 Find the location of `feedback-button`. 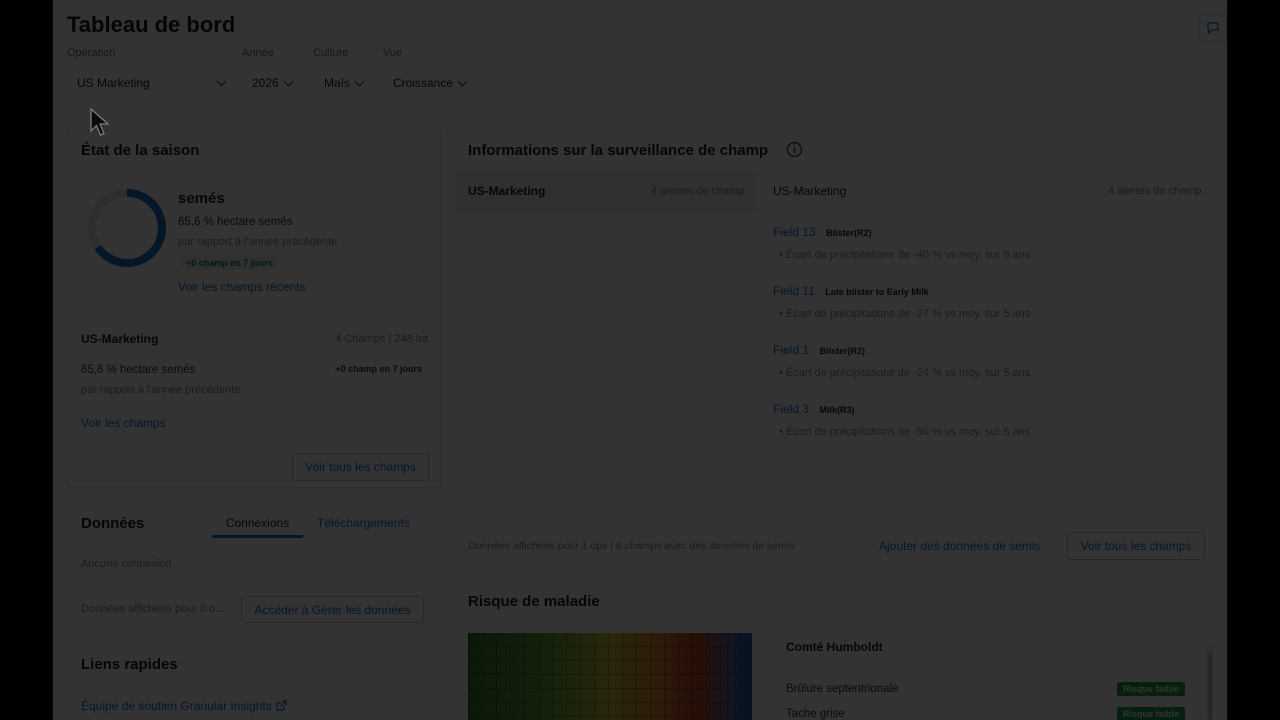

feedback-button is located at coordinates (1213, 28).